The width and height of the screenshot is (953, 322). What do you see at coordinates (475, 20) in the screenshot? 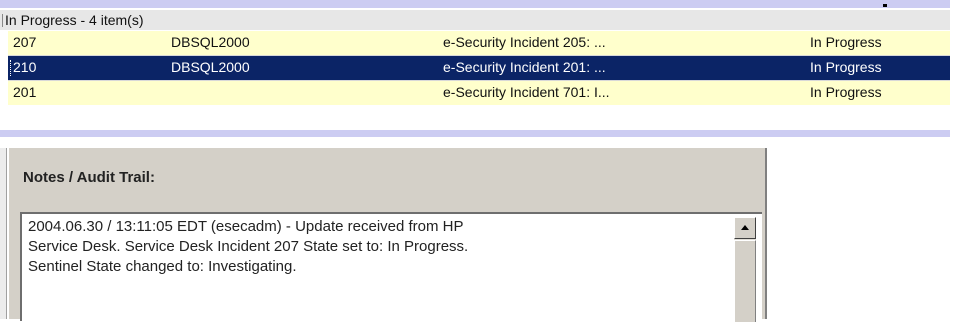
I see `group-header-in-progress: In Progress - 4 item(s)` at bounding box center [475, 20].